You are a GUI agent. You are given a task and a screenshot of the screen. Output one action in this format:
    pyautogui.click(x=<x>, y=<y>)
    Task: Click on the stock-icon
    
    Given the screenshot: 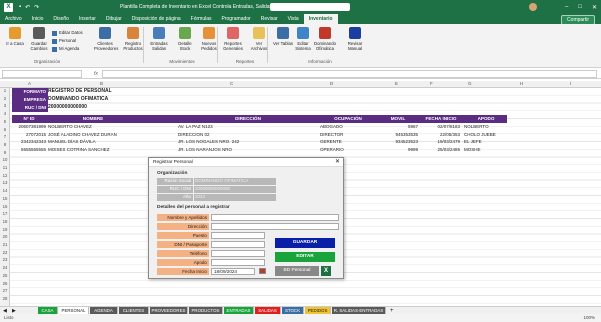 What is the action you would take?
    pyautogui.click(x=185, y=33)
    